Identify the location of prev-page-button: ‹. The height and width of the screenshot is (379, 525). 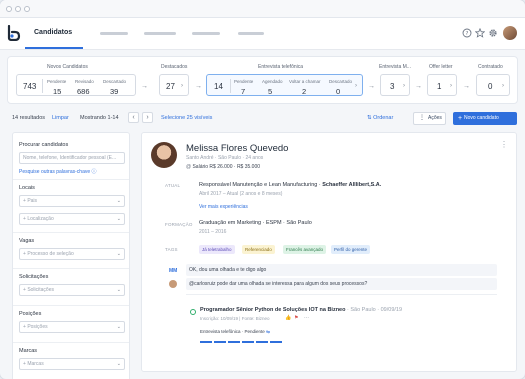
(133, 117).